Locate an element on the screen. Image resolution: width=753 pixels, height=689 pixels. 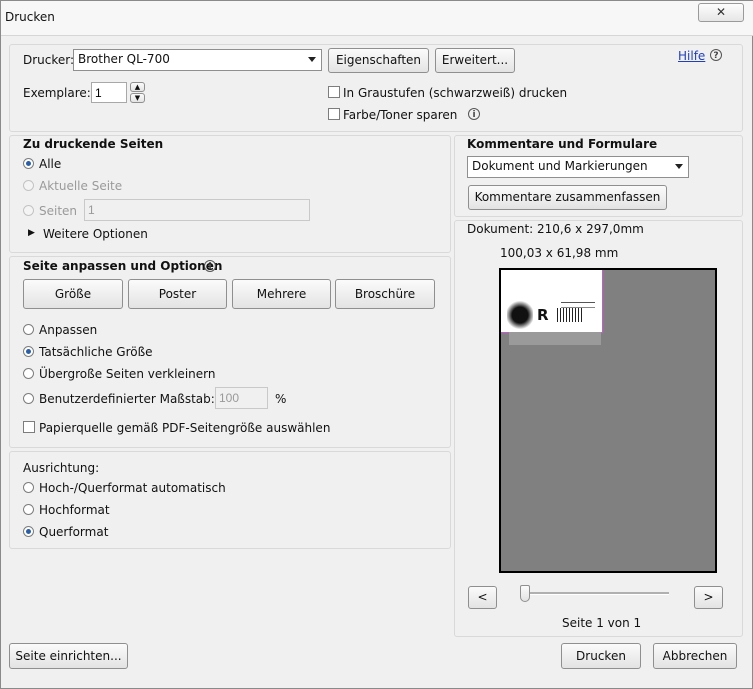
orientation-auto-label: Hoch-/Querformat automatisch is located at coordinates (132, 488).